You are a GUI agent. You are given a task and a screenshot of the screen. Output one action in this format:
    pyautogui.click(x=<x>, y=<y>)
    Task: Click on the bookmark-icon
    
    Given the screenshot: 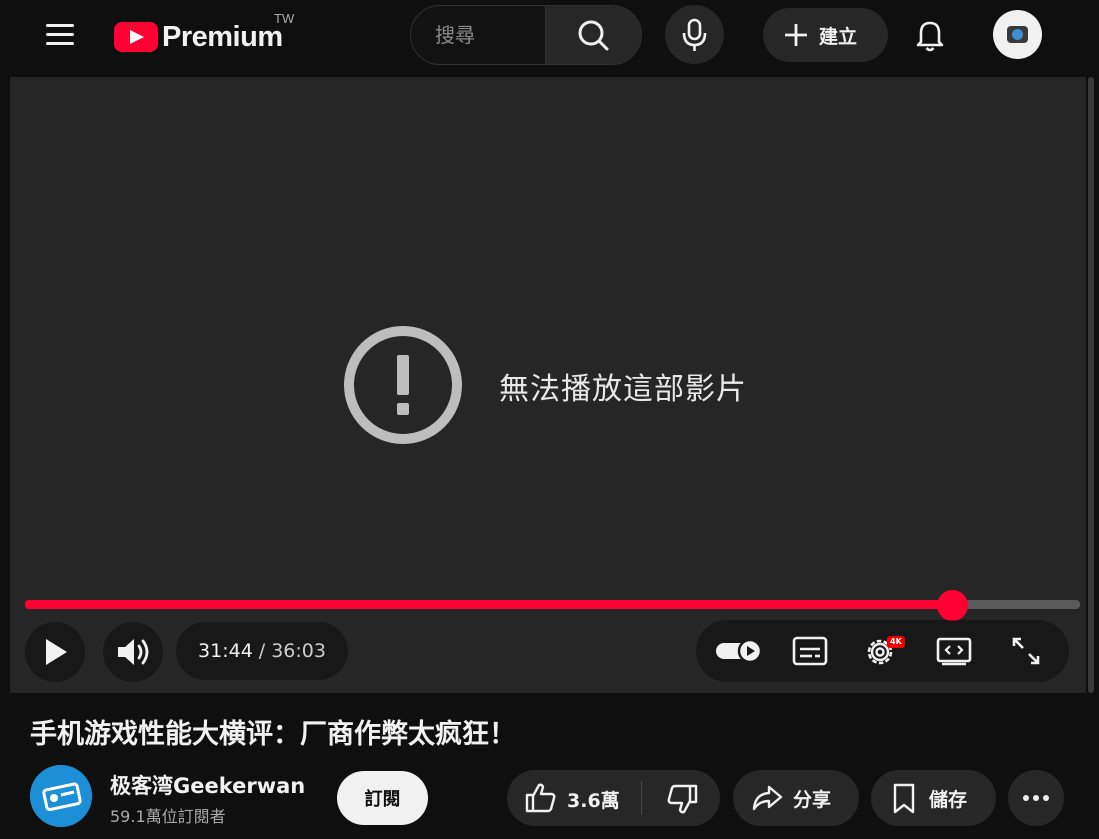 What is the action you would take?
    pyautogui.click(x=904, y=798)
    